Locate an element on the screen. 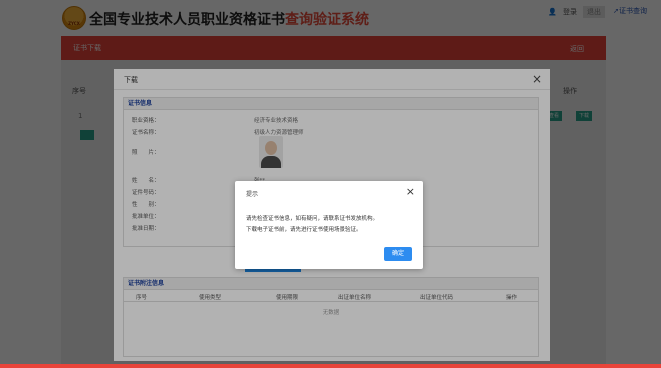 The width and height of the screenshot is (661, 368). alert-message-line: 请先检查证书信息，如有疑问，请联系证书发放机构。 is located at coordinates (312, 219).